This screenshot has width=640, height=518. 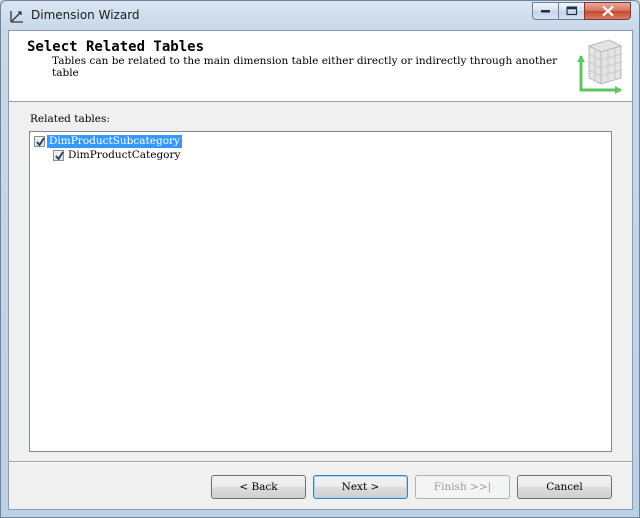 I want to click on dimproductsubcategory-checkbox, so click(x=39, y=141).